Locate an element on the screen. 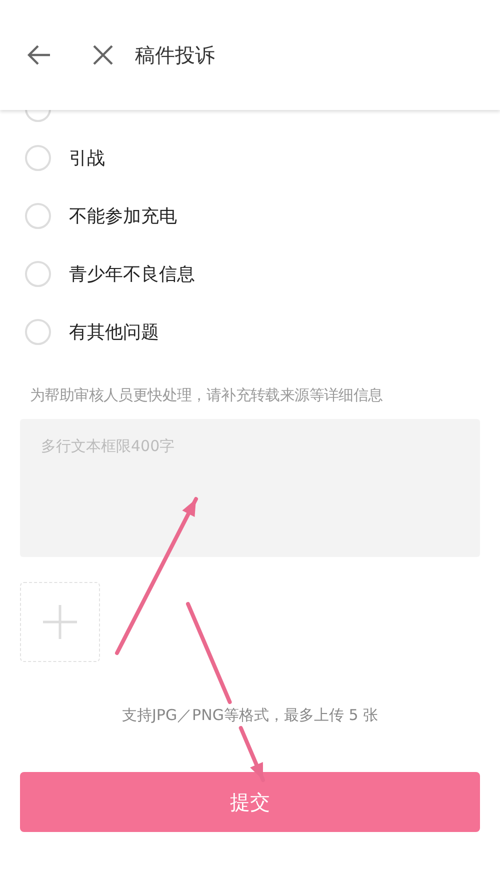  hint-text: 为帮助审核人员更快处理，请补充转载来源等详细信息 is located at coordinates (207, 395).